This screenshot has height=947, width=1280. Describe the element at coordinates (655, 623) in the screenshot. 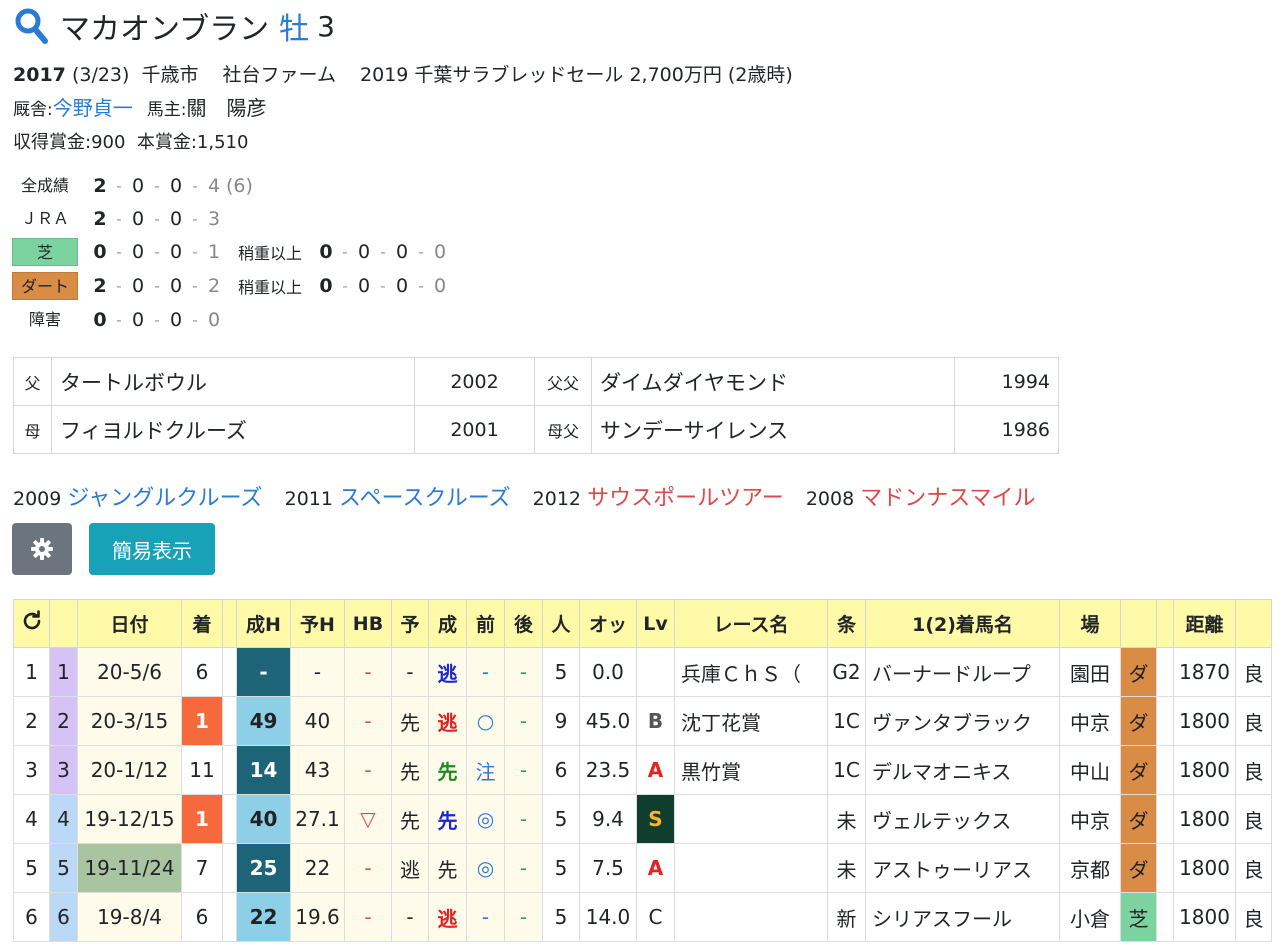

I see `col-header-lv: Lv` at that location.